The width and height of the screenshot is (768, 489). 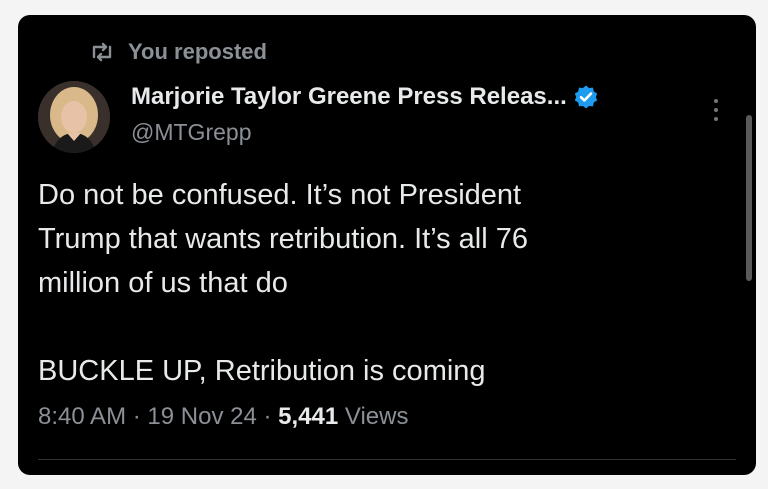 What do you see at coordinates (74, 117) in the screenshot?
I see `avatar` at bounding box center [74, 117].